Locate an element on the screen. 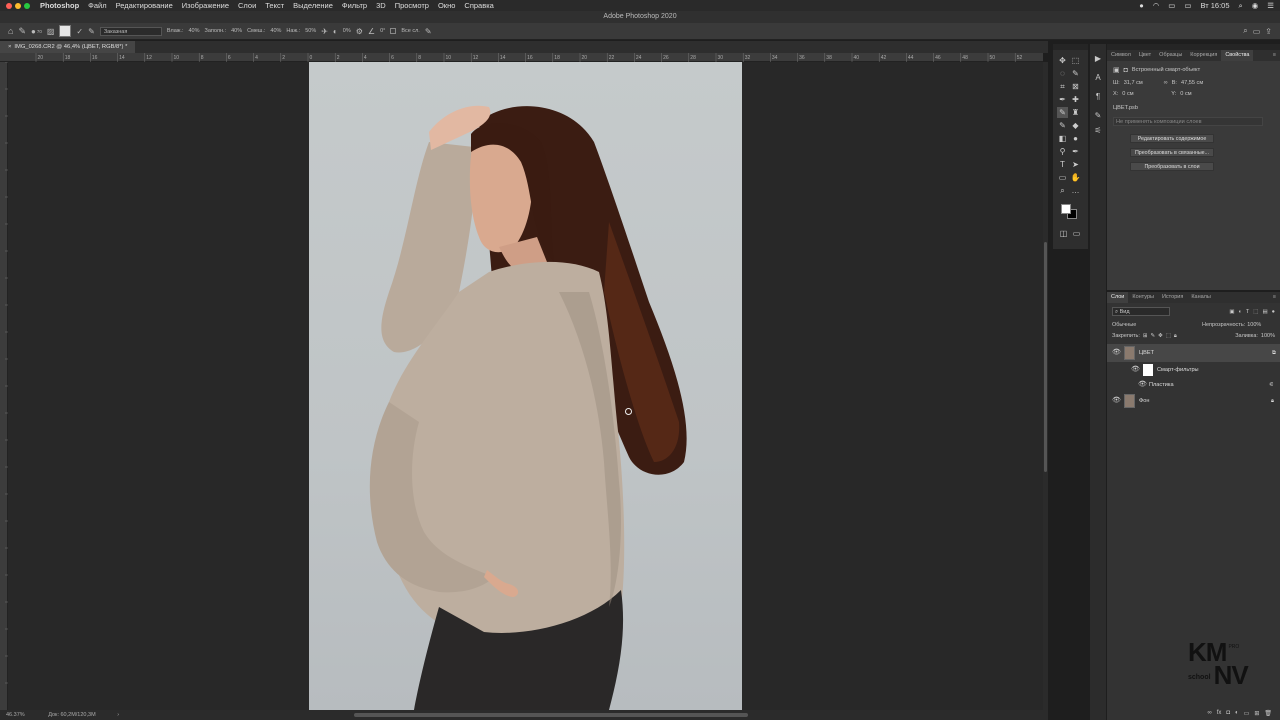 The height and width of the screenshot is (720, 1280). height-value: 47,55 см is located at coordinates (1192, 83).